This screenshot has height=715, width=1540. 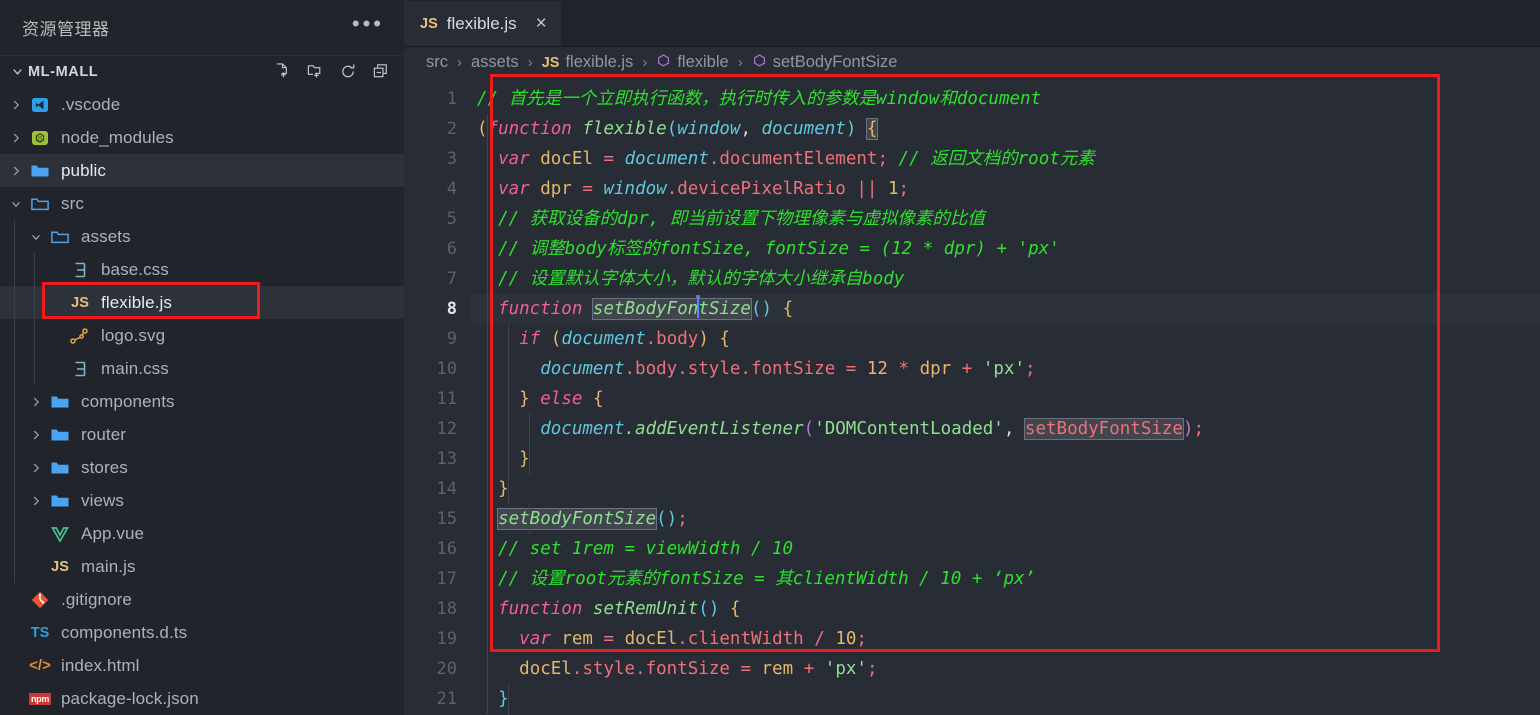 I want to click on code-line: function setBodyFontSize() {, so click(x=1005, y=309).